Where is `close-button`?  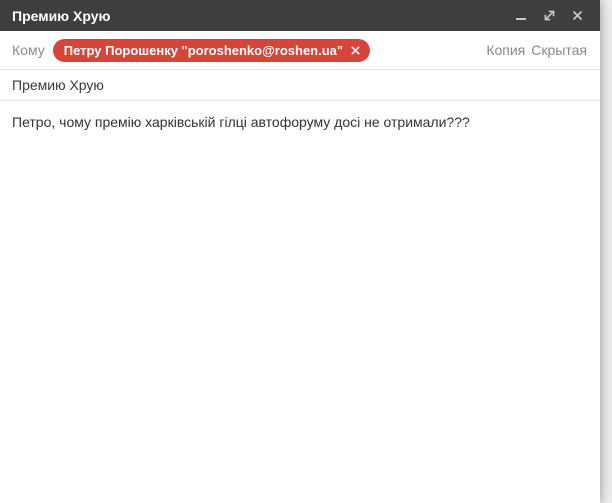
close-button is located at coordinates (577, 16).